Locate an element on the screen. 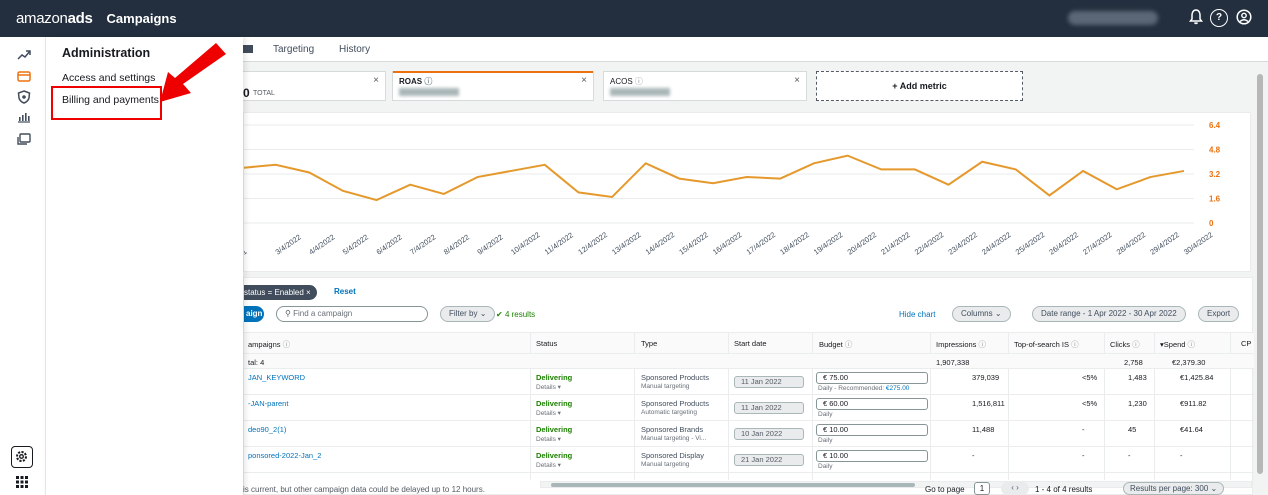  header-cpc: CP is located at coordinates (1246, 343).